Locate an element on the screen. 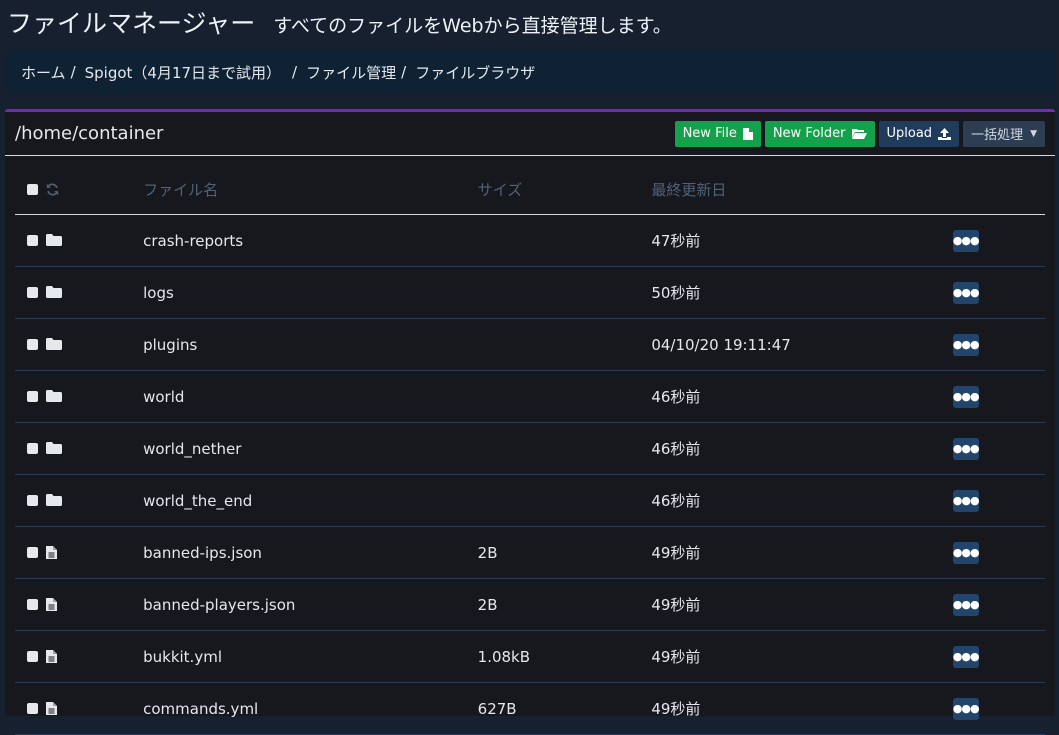  table-row: world_nether 46秒前 ●●● is located at coordinates (530, 448).